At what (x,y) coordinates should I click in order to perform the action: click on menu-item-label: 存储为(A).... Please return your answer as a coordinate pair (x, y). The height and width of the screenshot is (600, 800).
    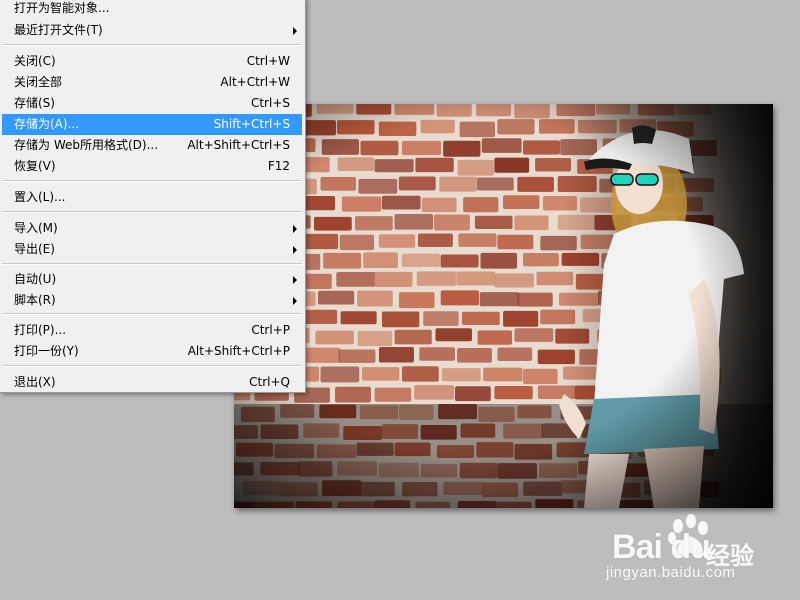
    Looking at the image, I should click on (47, 124).